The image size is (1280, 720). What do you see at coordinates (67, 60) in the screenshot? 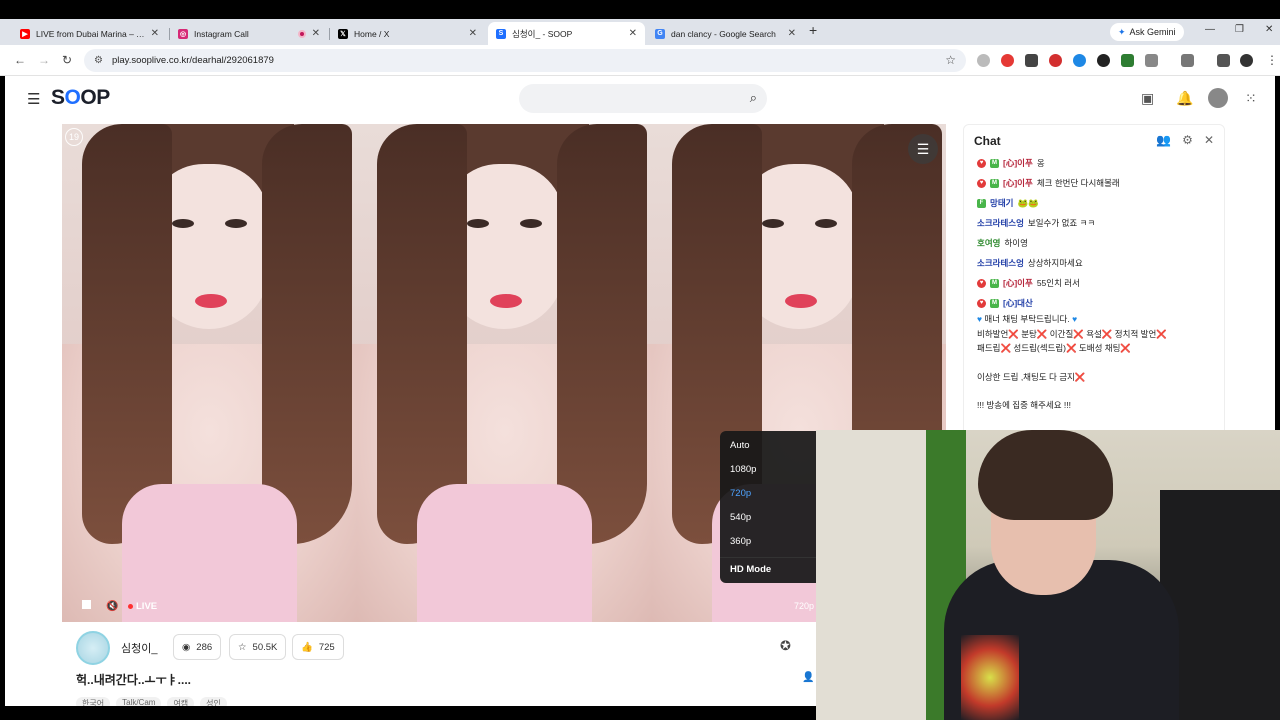
I see `reload-icon: ↻` at bounding box center [67, 60].